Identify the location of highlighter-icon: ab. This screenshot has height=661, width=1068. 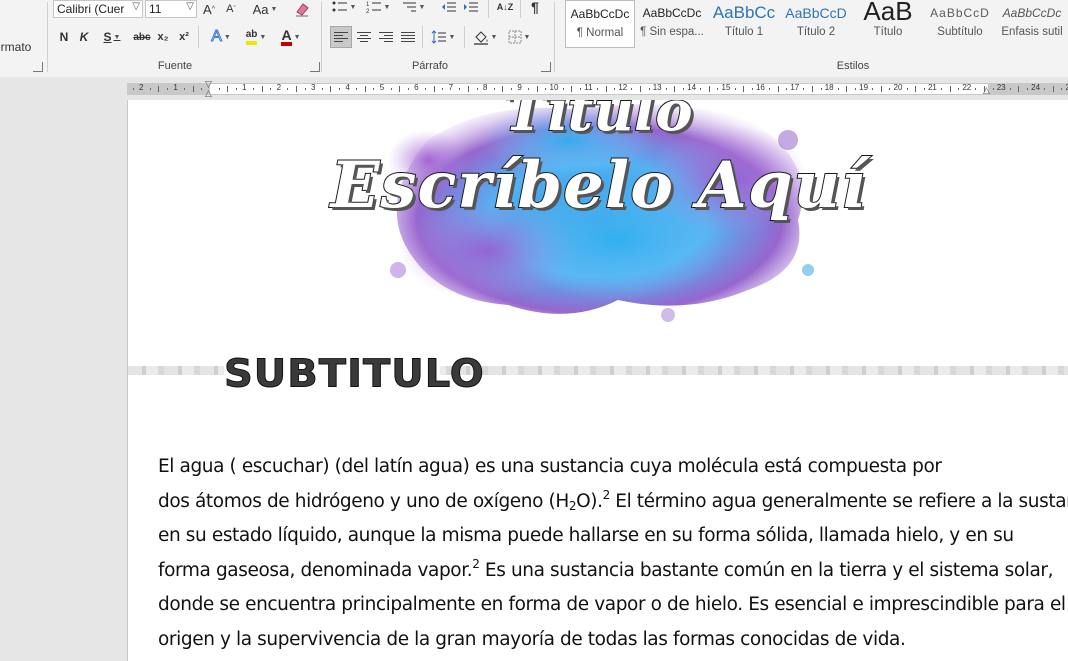
(251, 37).